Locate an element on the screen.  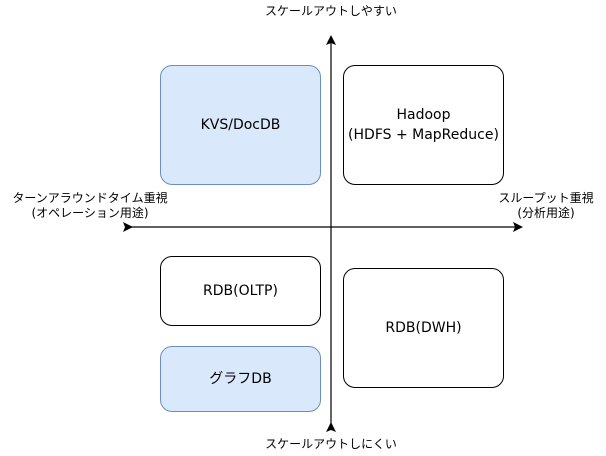
box-hadoop: Hadoop (HDFS + MapReduce) is located at coordinates (423, 125).